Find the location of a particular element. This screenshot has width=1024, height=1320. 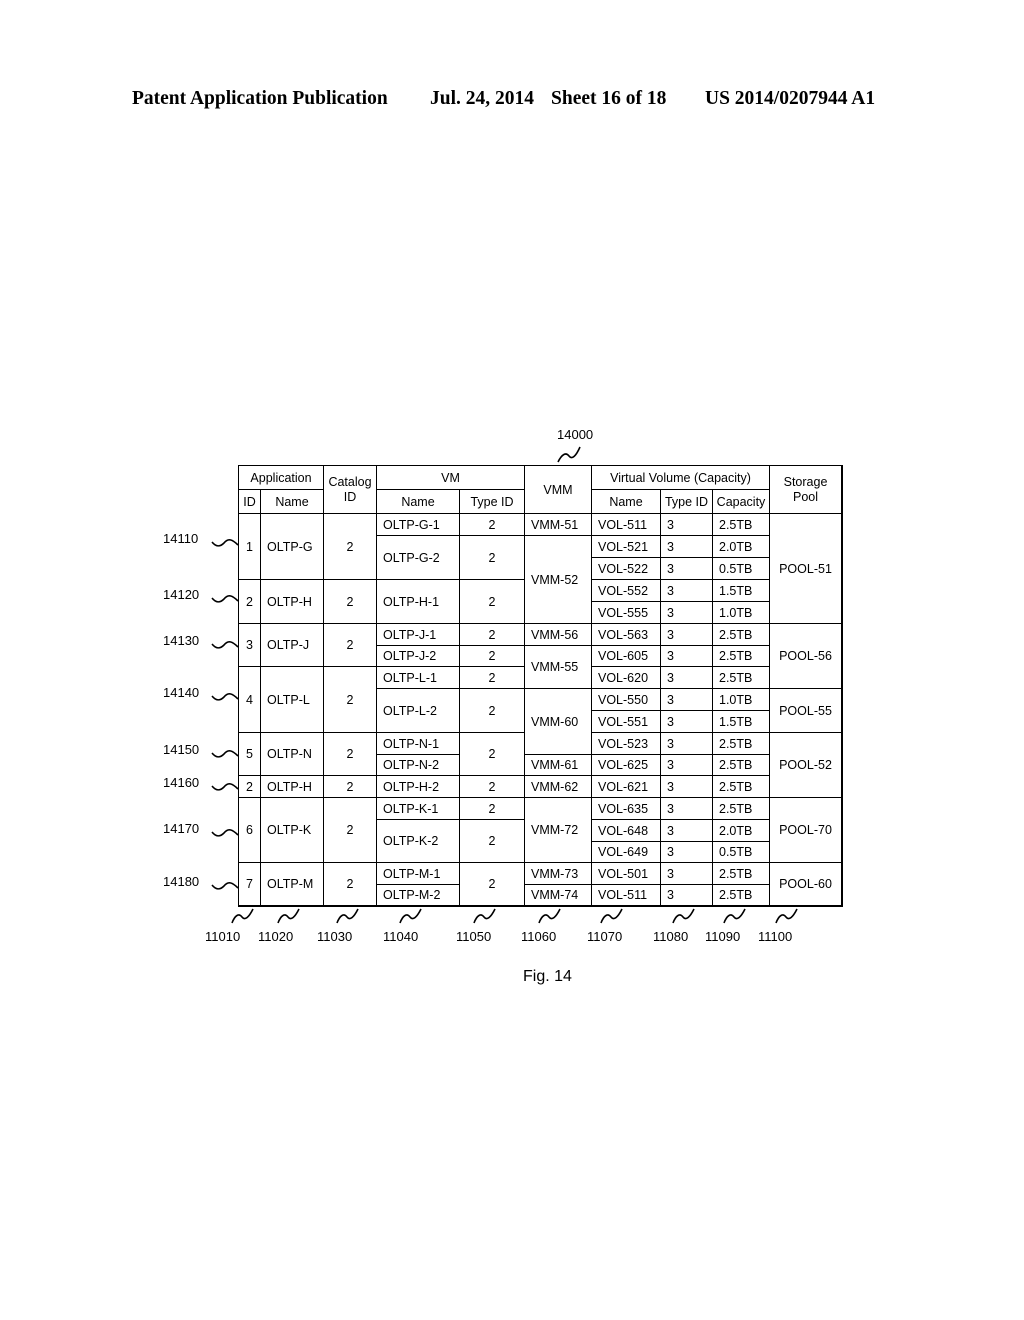

app-id-cell: 3 is located at coordinates (249, 645).